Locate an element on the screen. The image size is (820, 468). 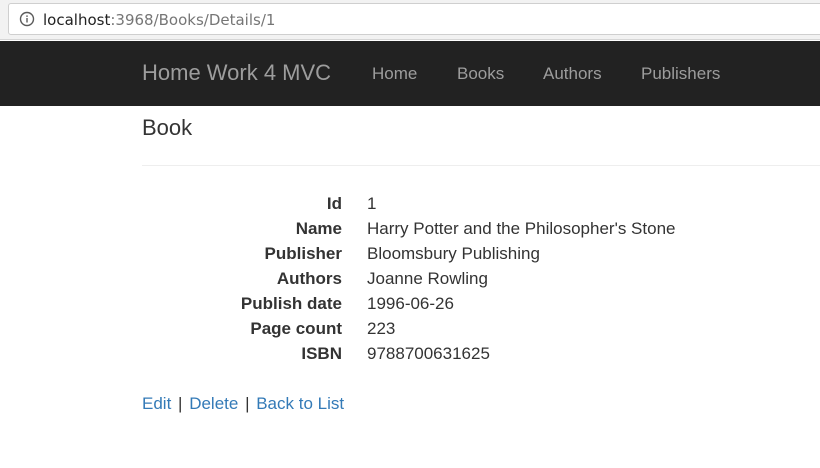
detail-label: Publish date is located at coordinates (291, 303).